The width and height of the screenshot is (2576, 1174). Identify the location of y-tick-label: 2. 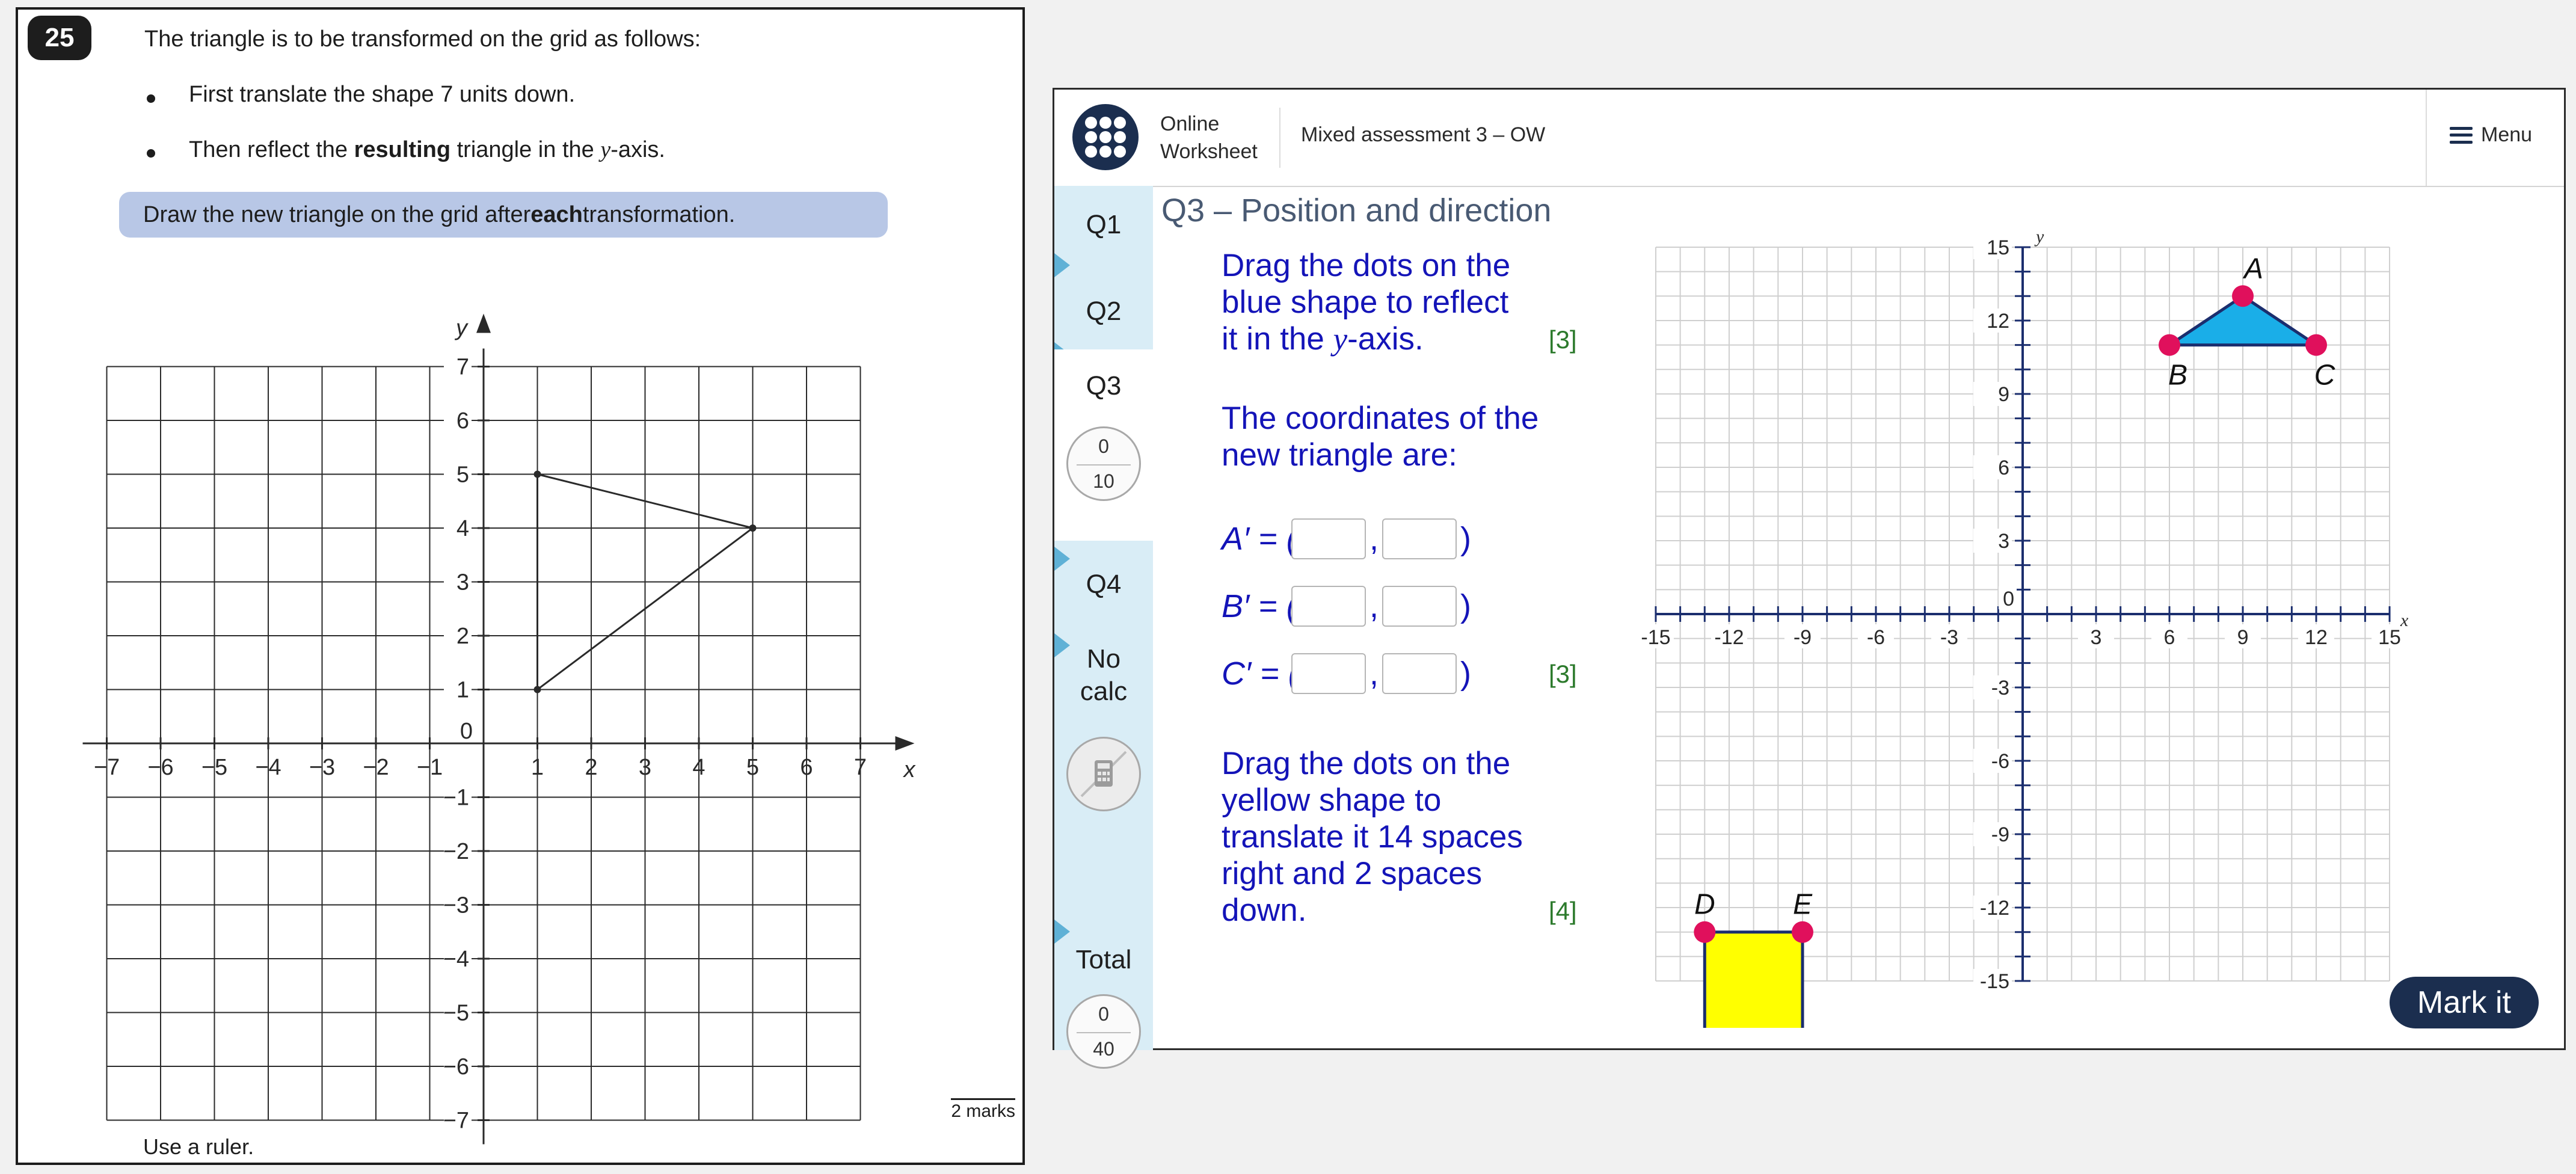
(462, 636).